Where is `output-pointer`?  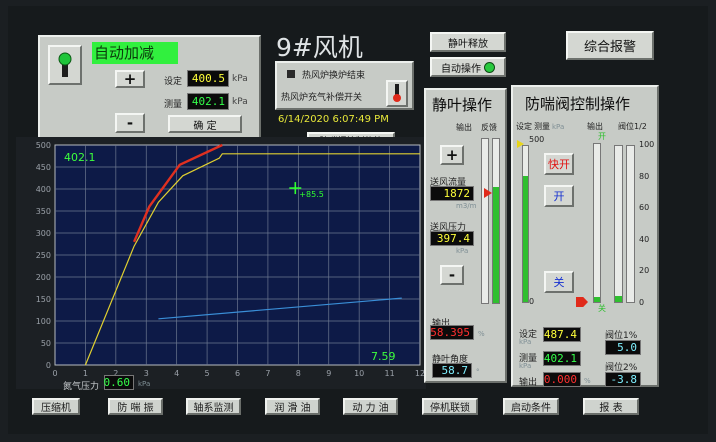
output-pointer is located at coordinates (582, 302).